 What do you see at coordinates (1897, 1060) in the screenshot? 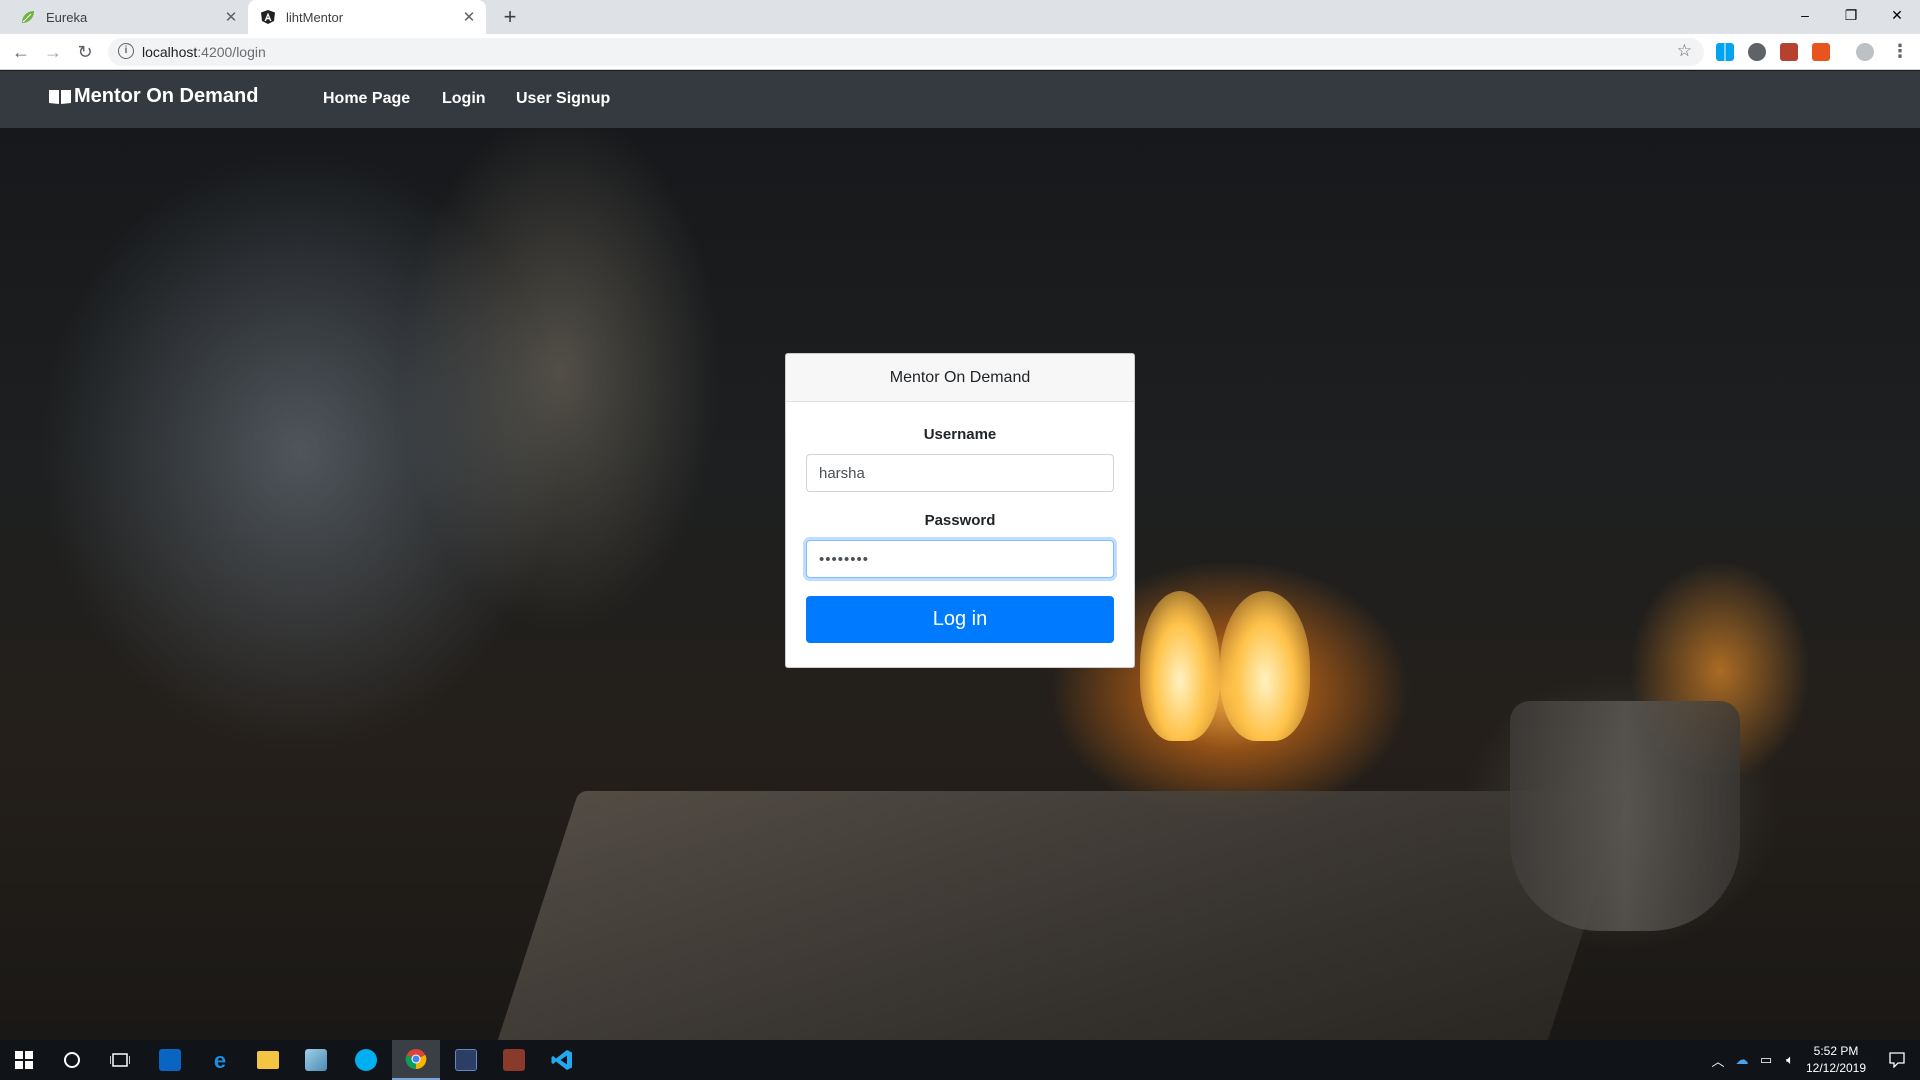
I see `action-center-icon` at bounding box center [1897, 1060].